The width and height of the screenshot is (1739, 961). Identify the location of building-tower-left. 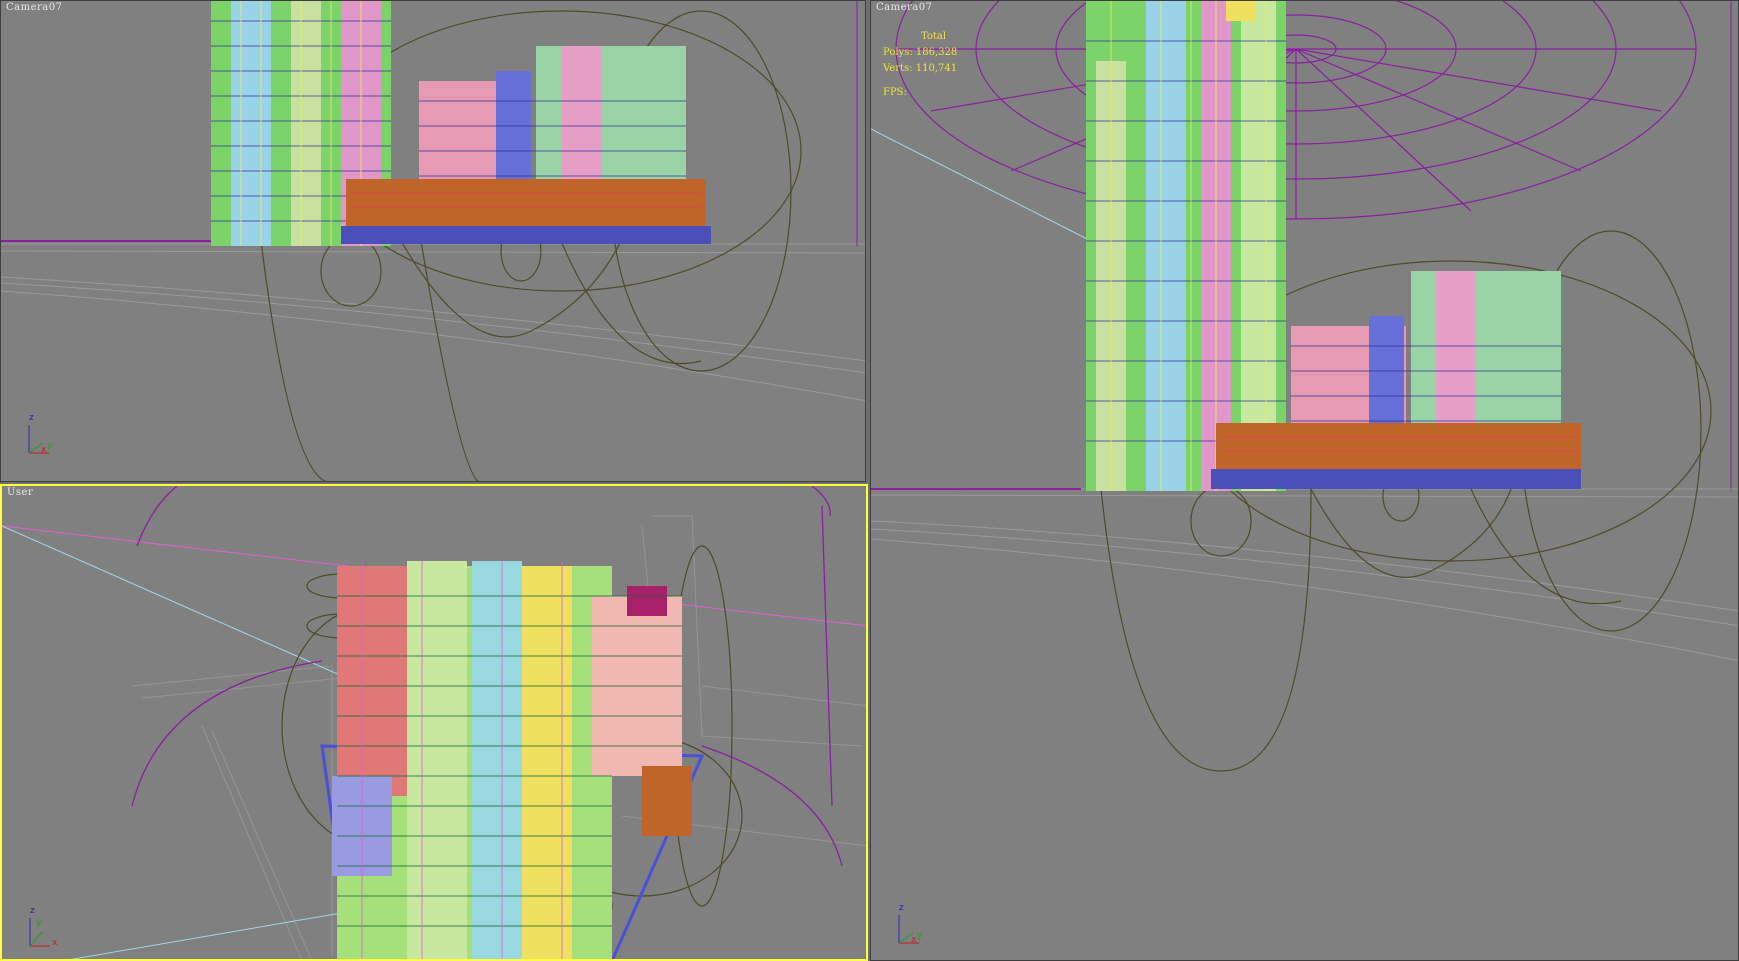
(1186, 246).